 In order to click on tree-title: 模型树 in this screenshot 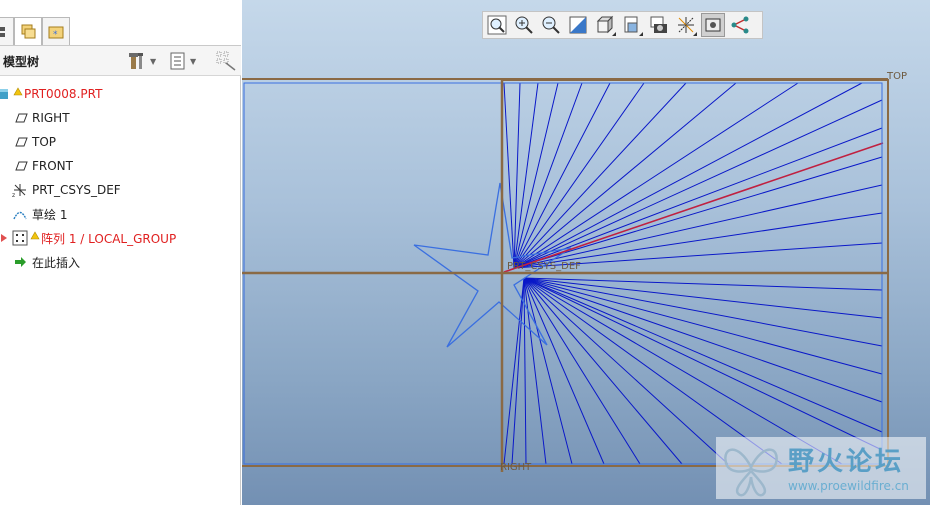, I will do `click(21, 62)`.